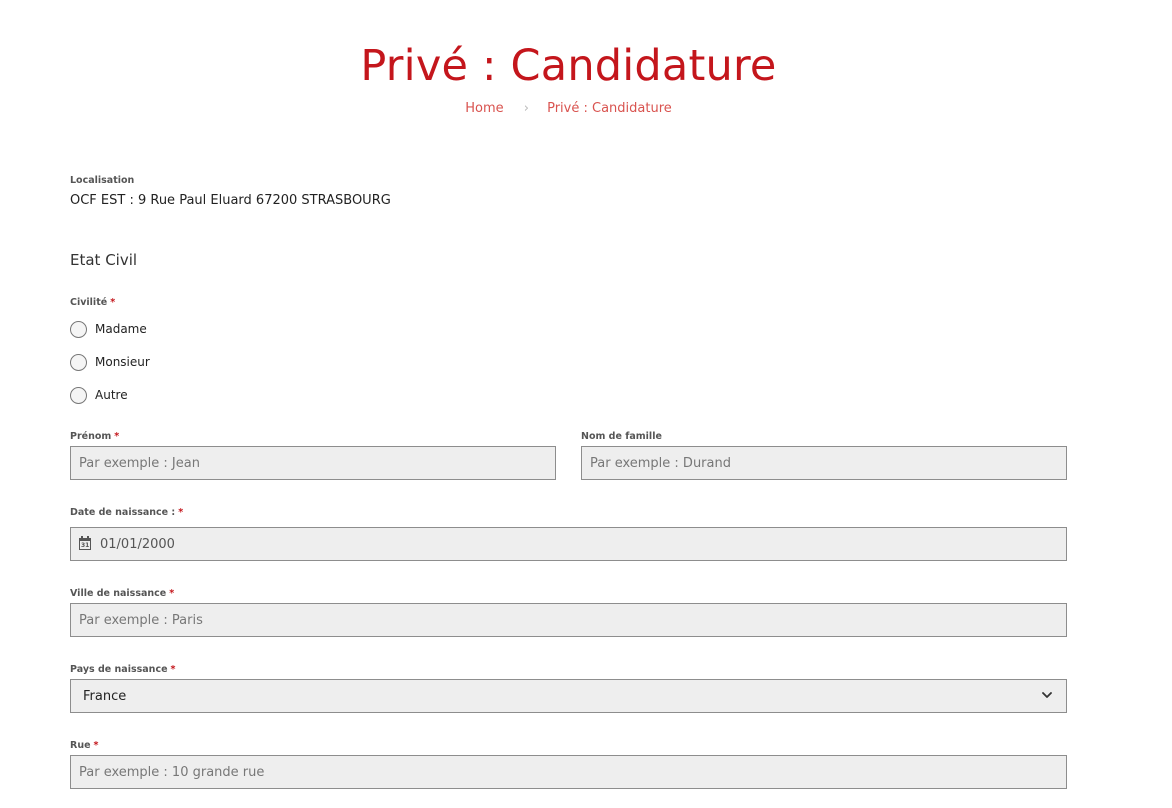 The width and height of the screenshot is (1172, 808). Describe the element at coordinates (621, 436) in the screenshot. I see `last-name-label: Nom de famille` at that location.